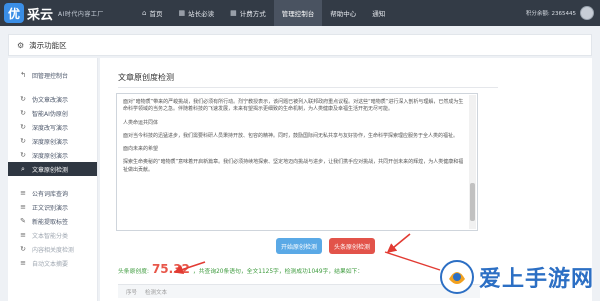  What do you see at coordinates (352, 246) in the screenshot?
I see `toutiao-check-button: 头条原创检测` at bounding box center [352, 246].